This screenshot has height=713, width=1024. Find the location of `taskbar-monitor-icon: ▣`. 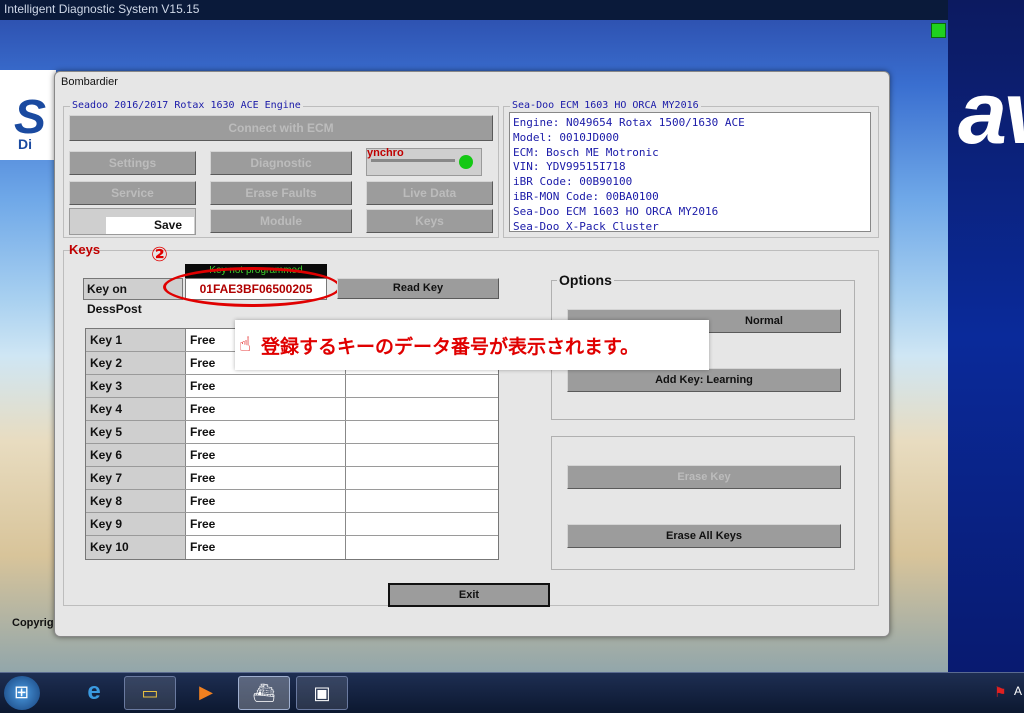

taskbar-monitor-icon: ▣ is located at coordinates (322, 693).